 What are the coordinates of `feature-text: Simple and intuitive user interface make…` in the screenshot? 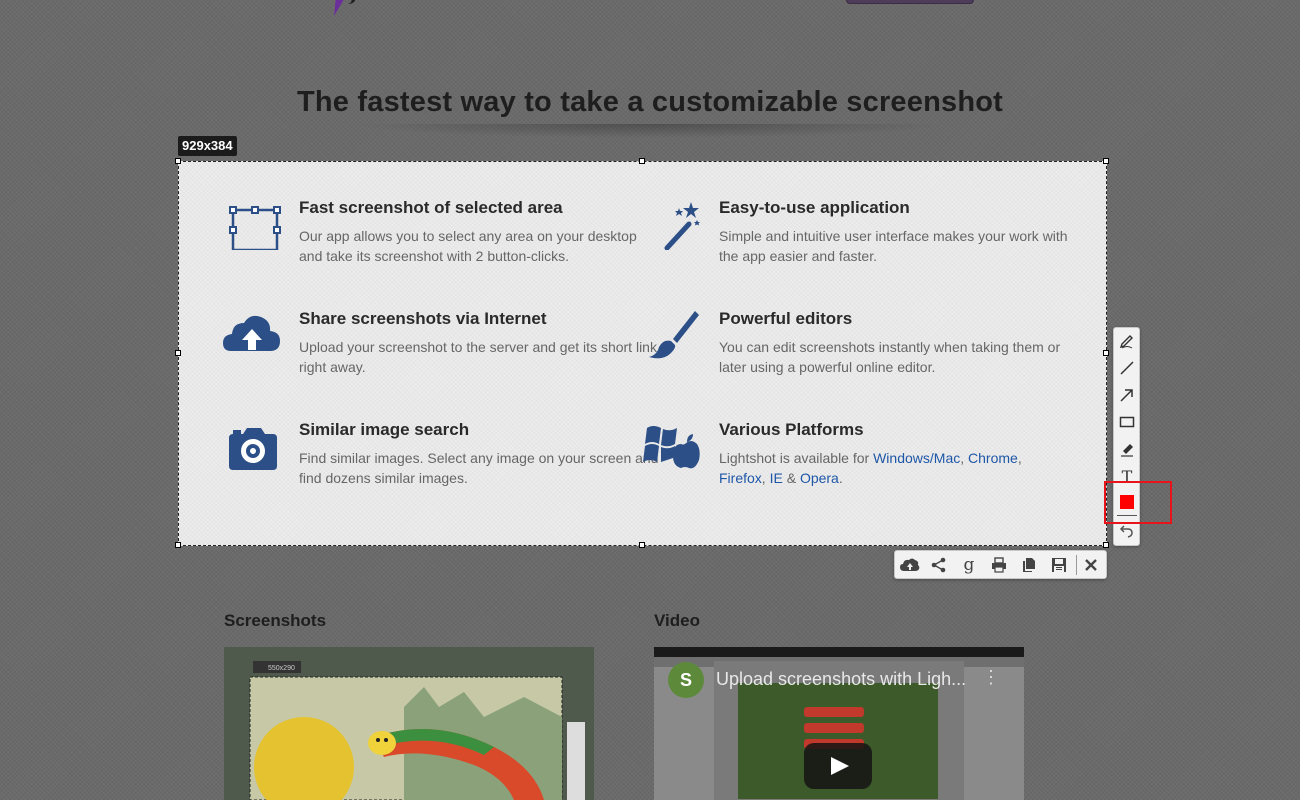 It's located at (893, 246).